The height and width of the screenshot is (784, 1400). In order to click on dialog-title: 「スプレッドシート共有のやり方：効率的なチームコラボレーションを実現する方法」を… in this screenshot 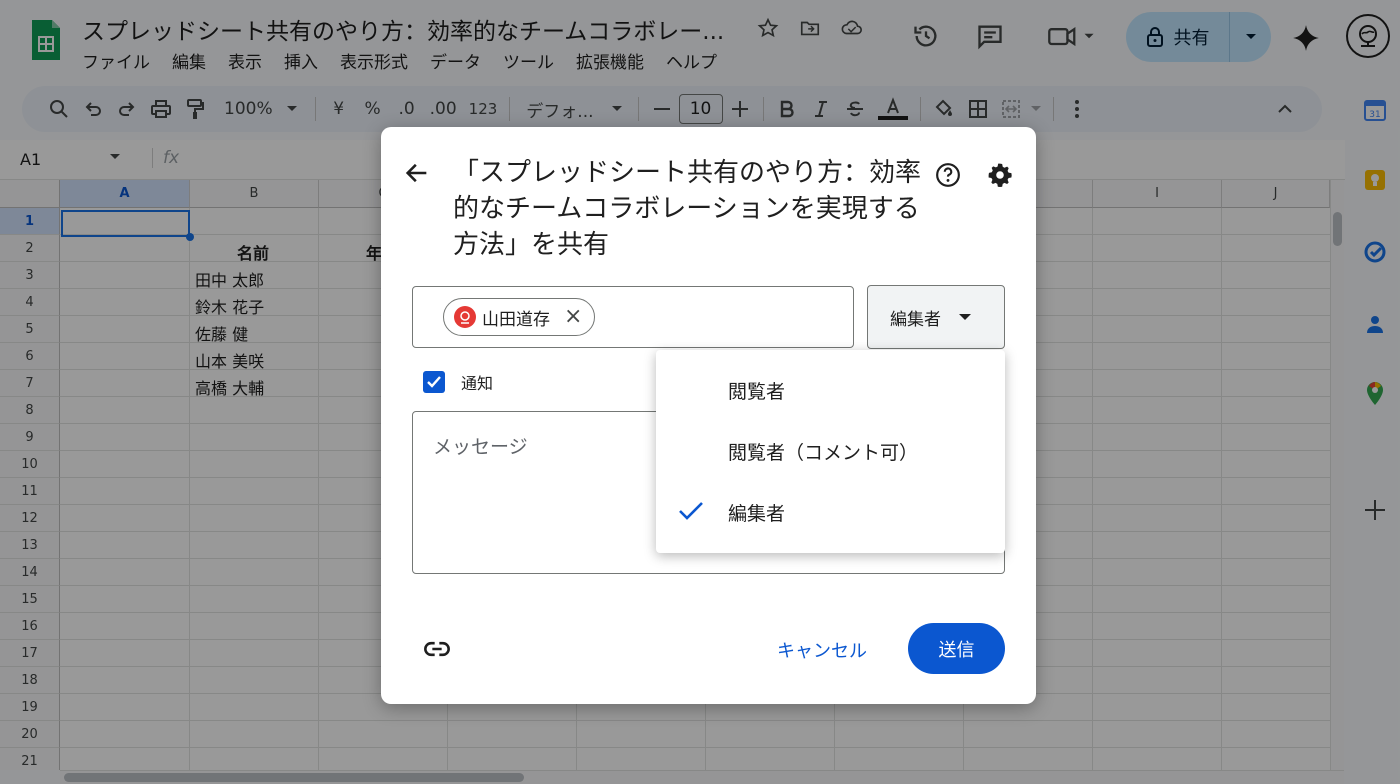, I will do `click(687, 209)`.